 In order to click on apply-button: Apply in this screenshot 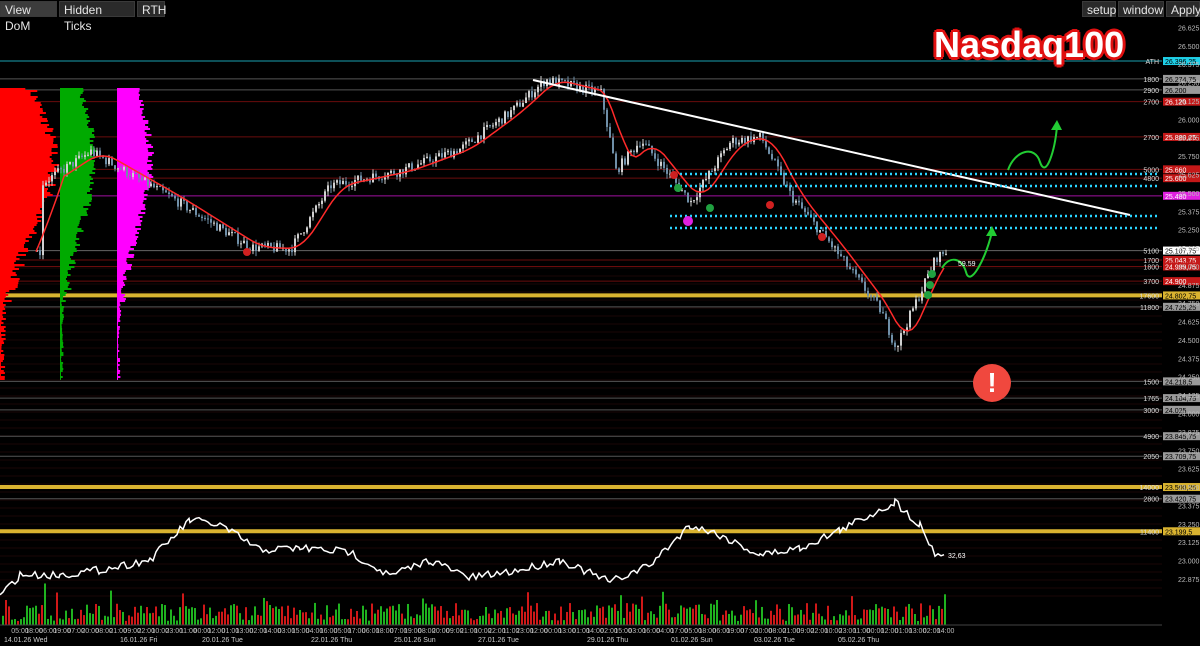, I will do `click(1183, 9)`.